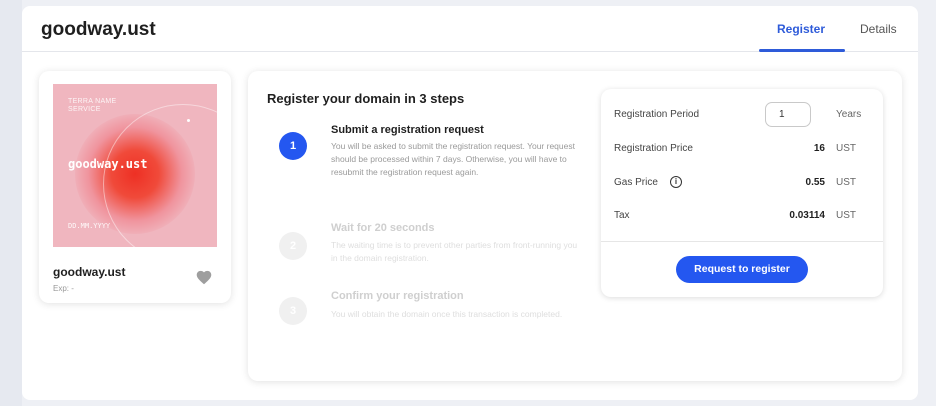  I want to click on step-2-number: 2, so click(293, 246).